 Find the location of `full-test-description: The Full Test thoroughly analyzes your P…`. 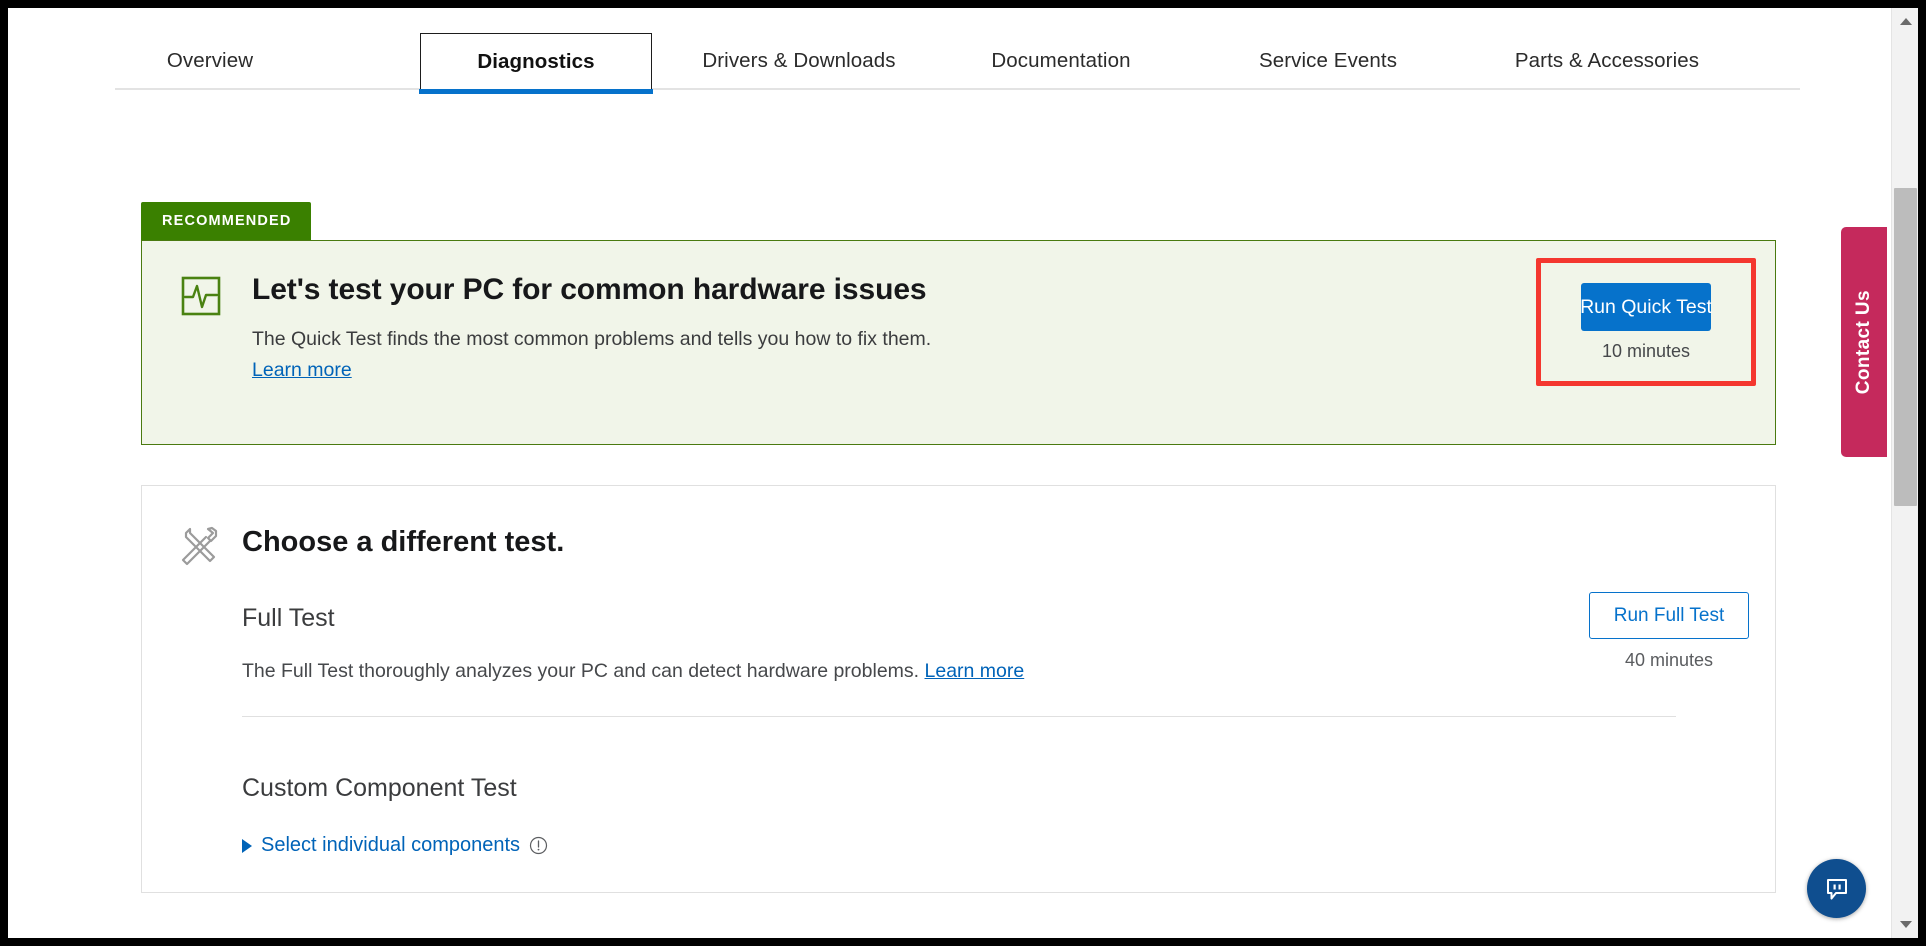

full-test-description: The Full Test thoroughly analyzes your P… is located at coordinates (633, 671).